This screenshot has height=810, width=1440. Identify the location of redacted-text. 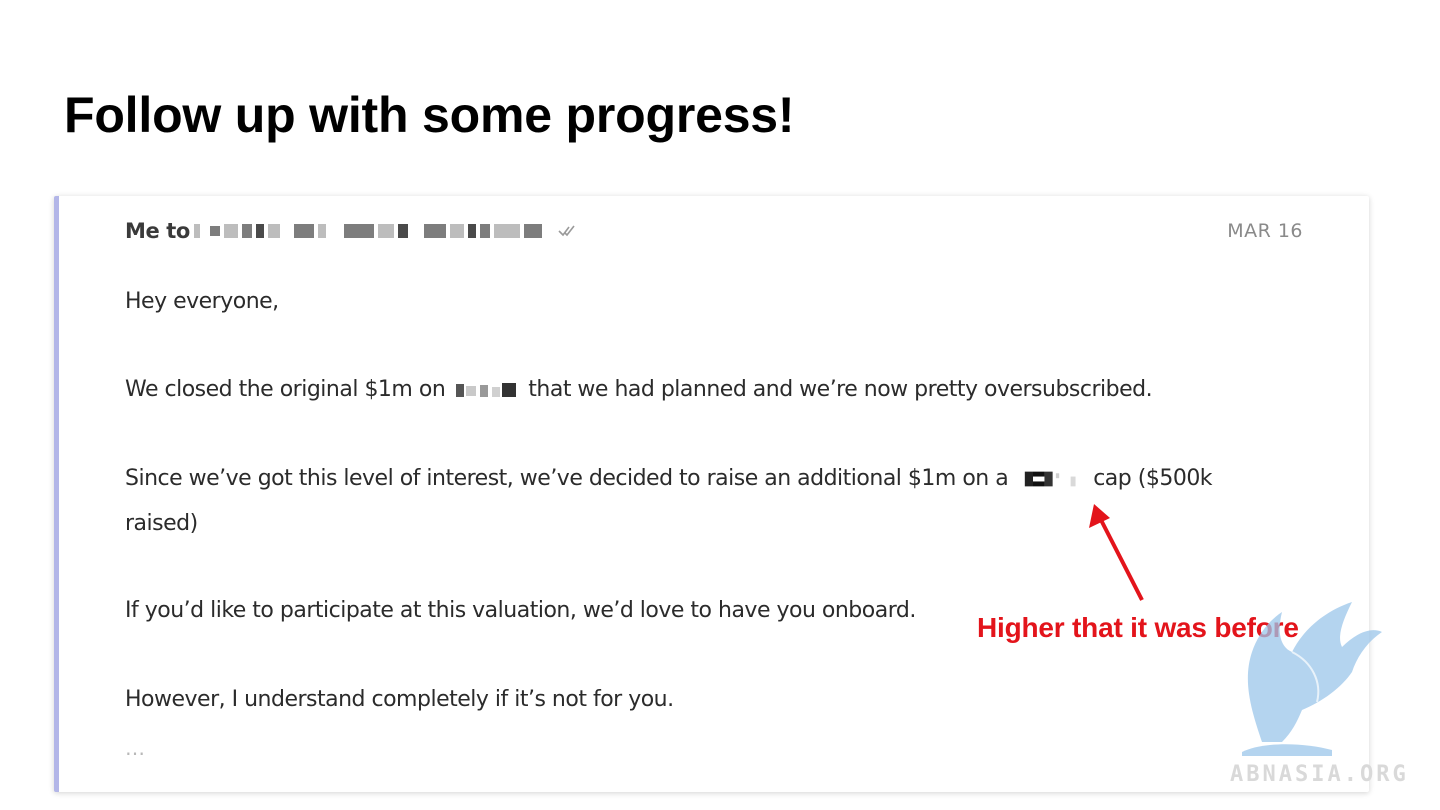
(485, 390).